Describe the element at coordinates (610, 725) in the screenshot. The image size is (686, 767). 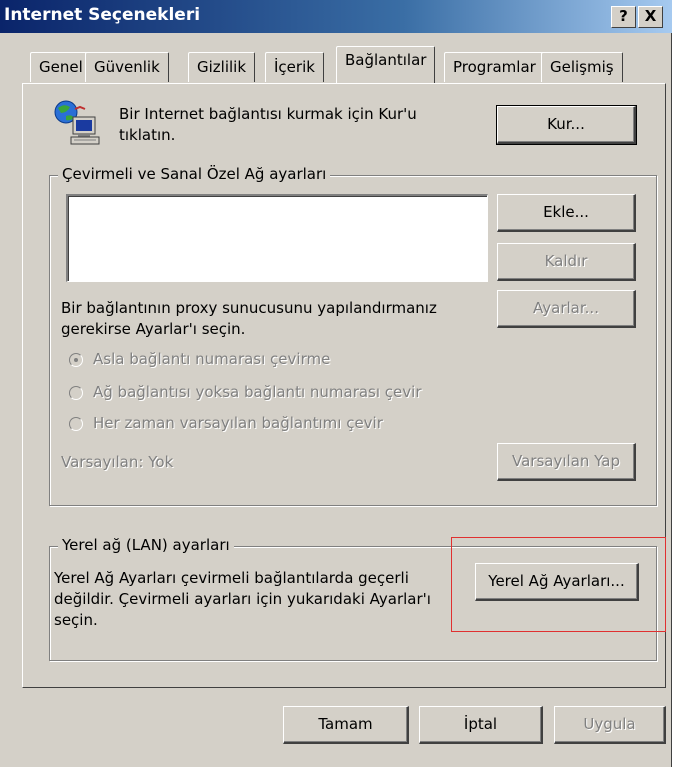
I see `apply-button: Uygula` at that location.